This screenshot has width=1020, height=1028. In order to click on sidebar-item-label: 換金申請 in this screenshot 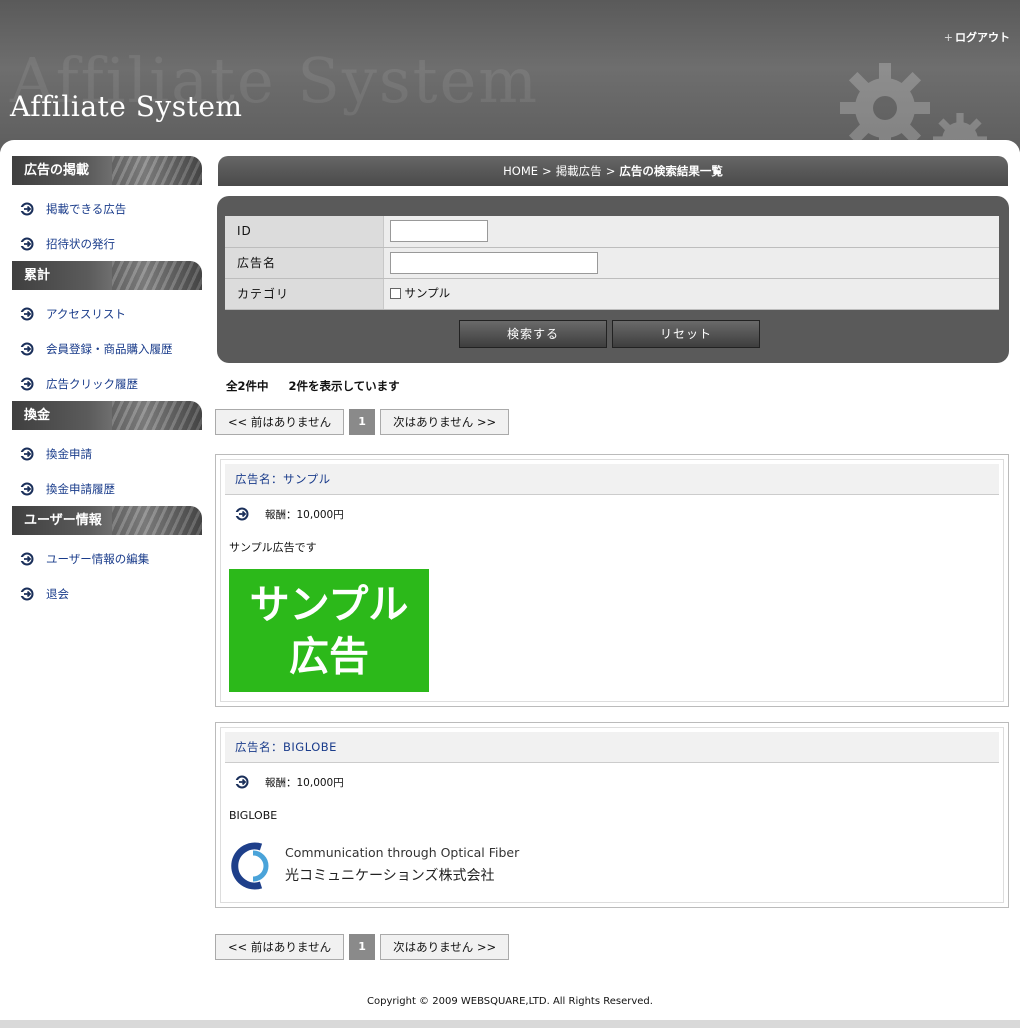, I will do `click(69, 453)`.